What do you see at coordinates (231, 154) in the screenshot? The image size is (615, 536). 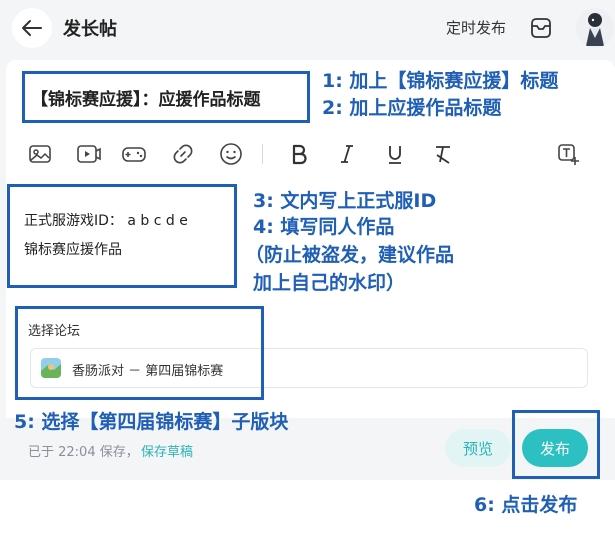 I see `emoji-icon` at bounding box center [231, 154].